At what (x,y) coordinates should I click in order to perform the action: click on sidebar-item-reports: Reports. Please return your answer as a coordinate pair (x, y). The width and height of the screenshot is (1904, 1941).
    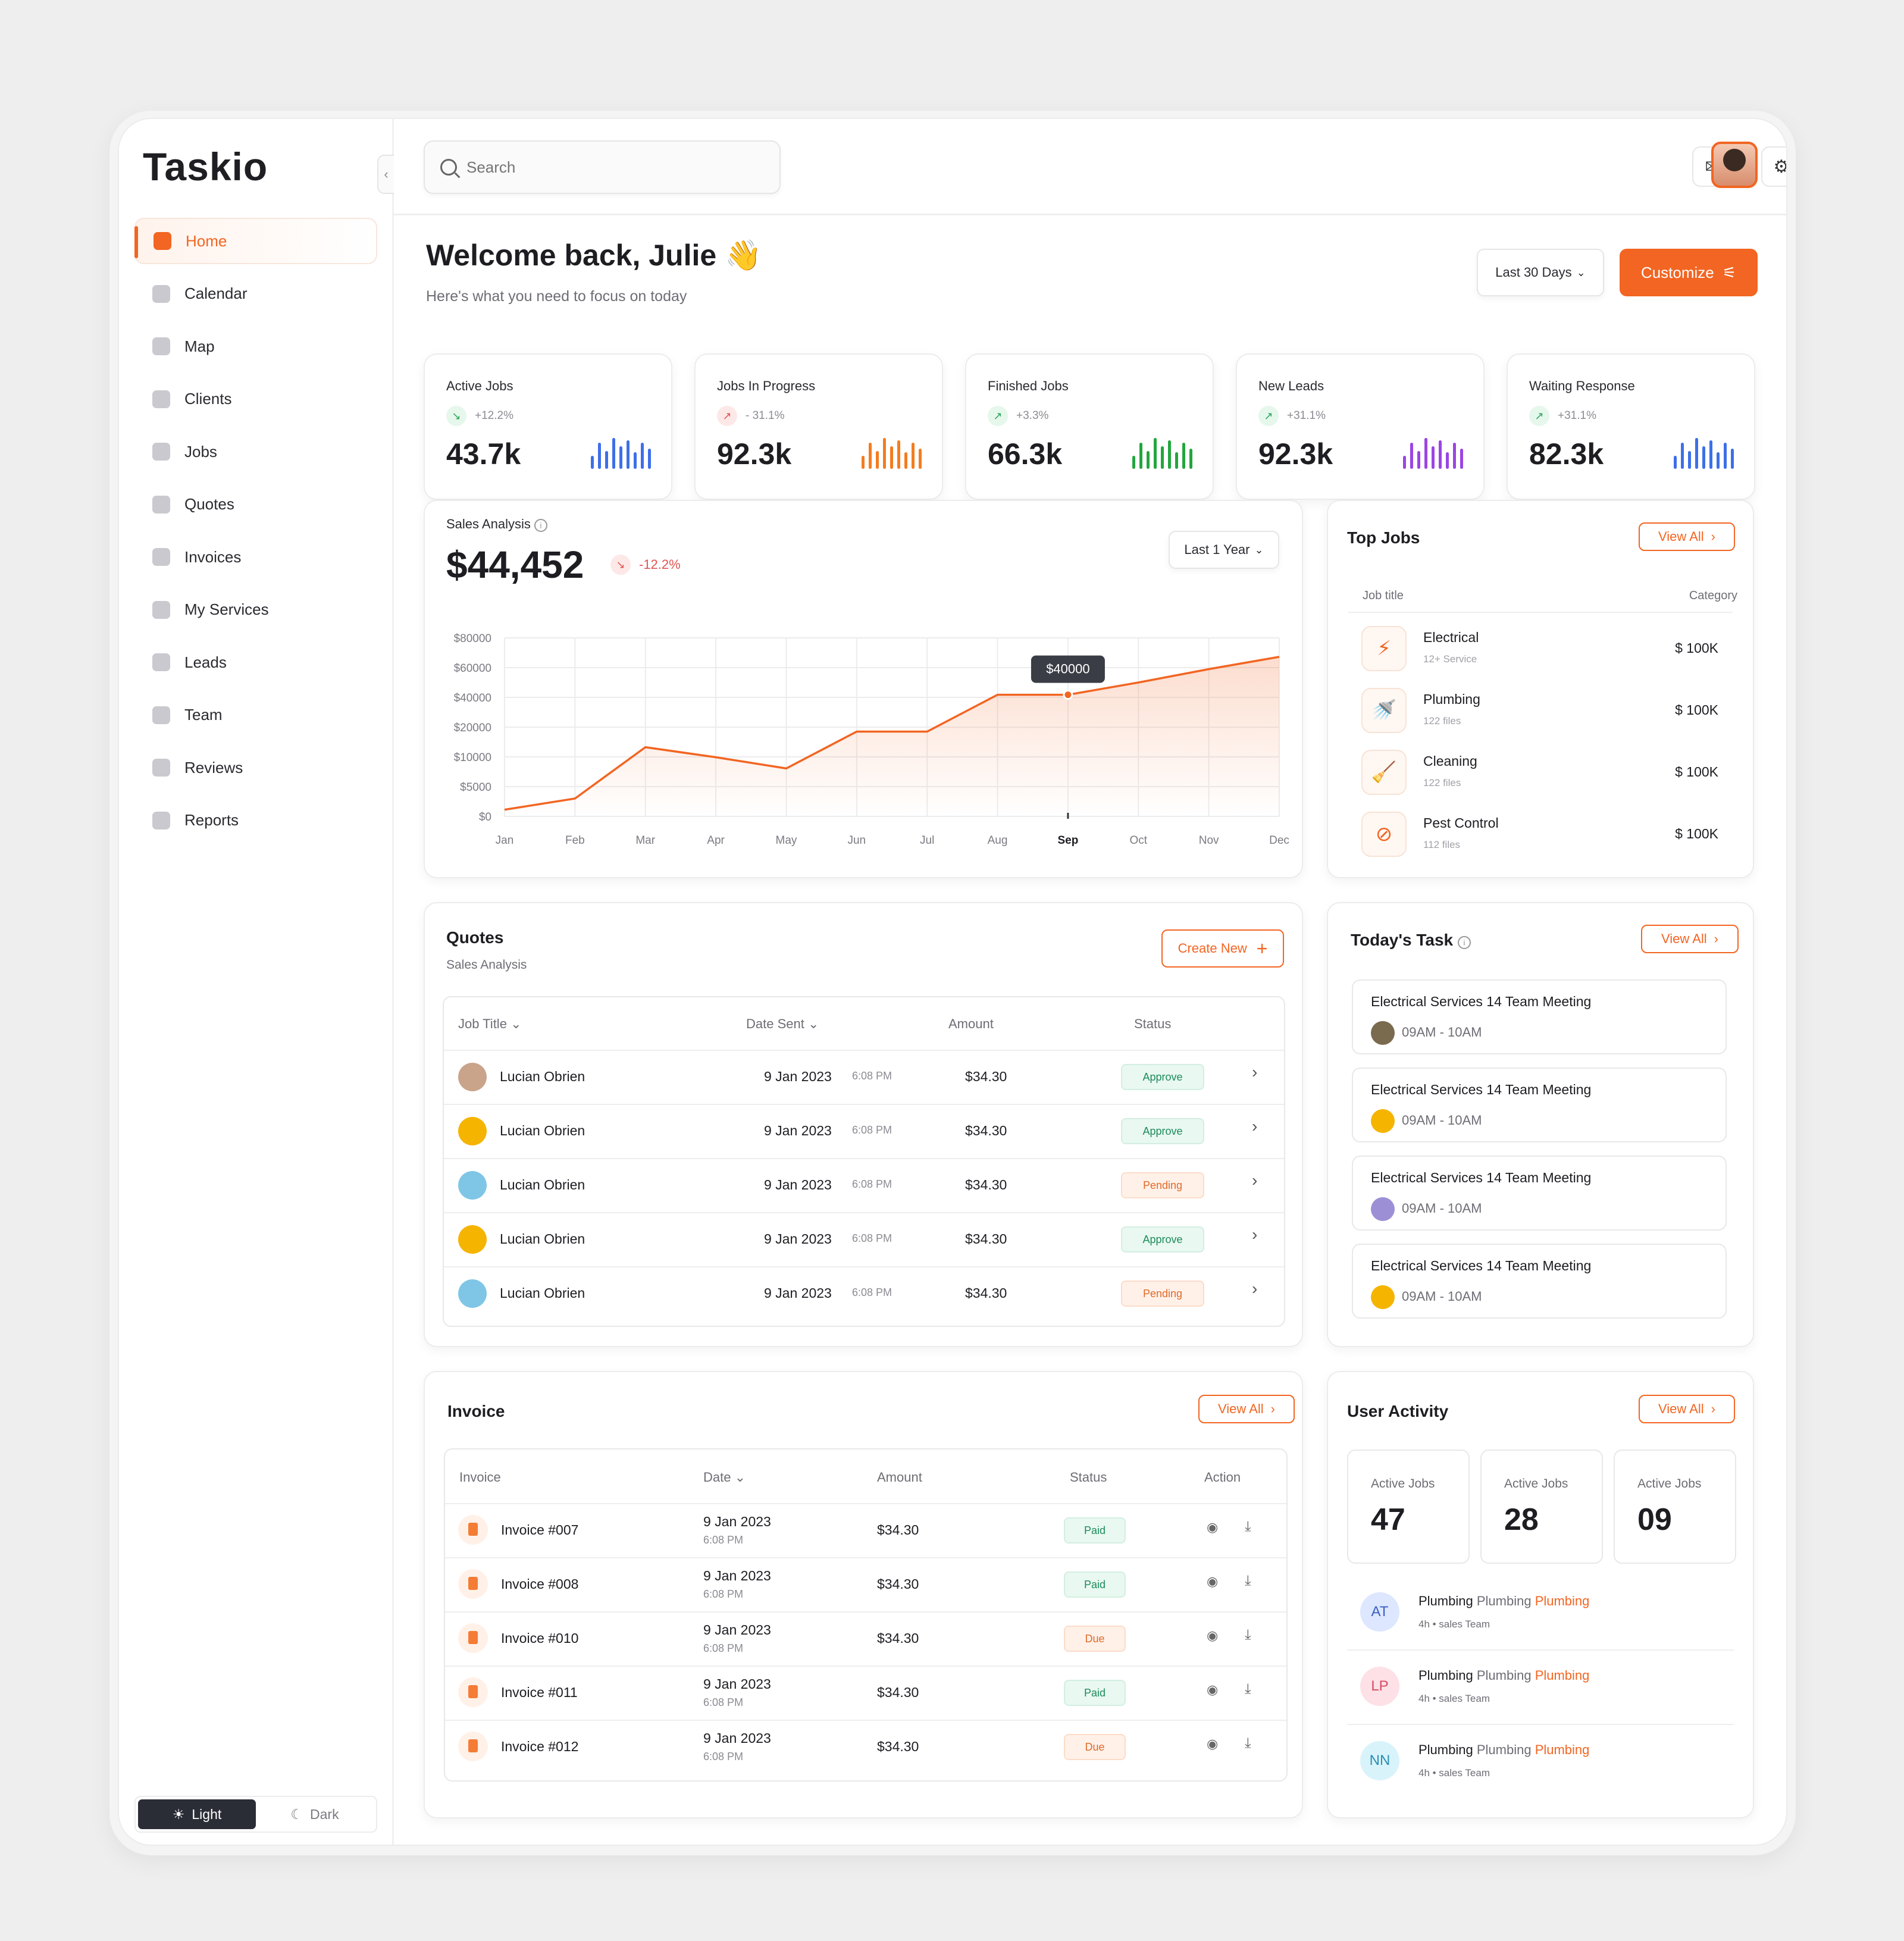
    Looking at the image, I should click on (255, 820).